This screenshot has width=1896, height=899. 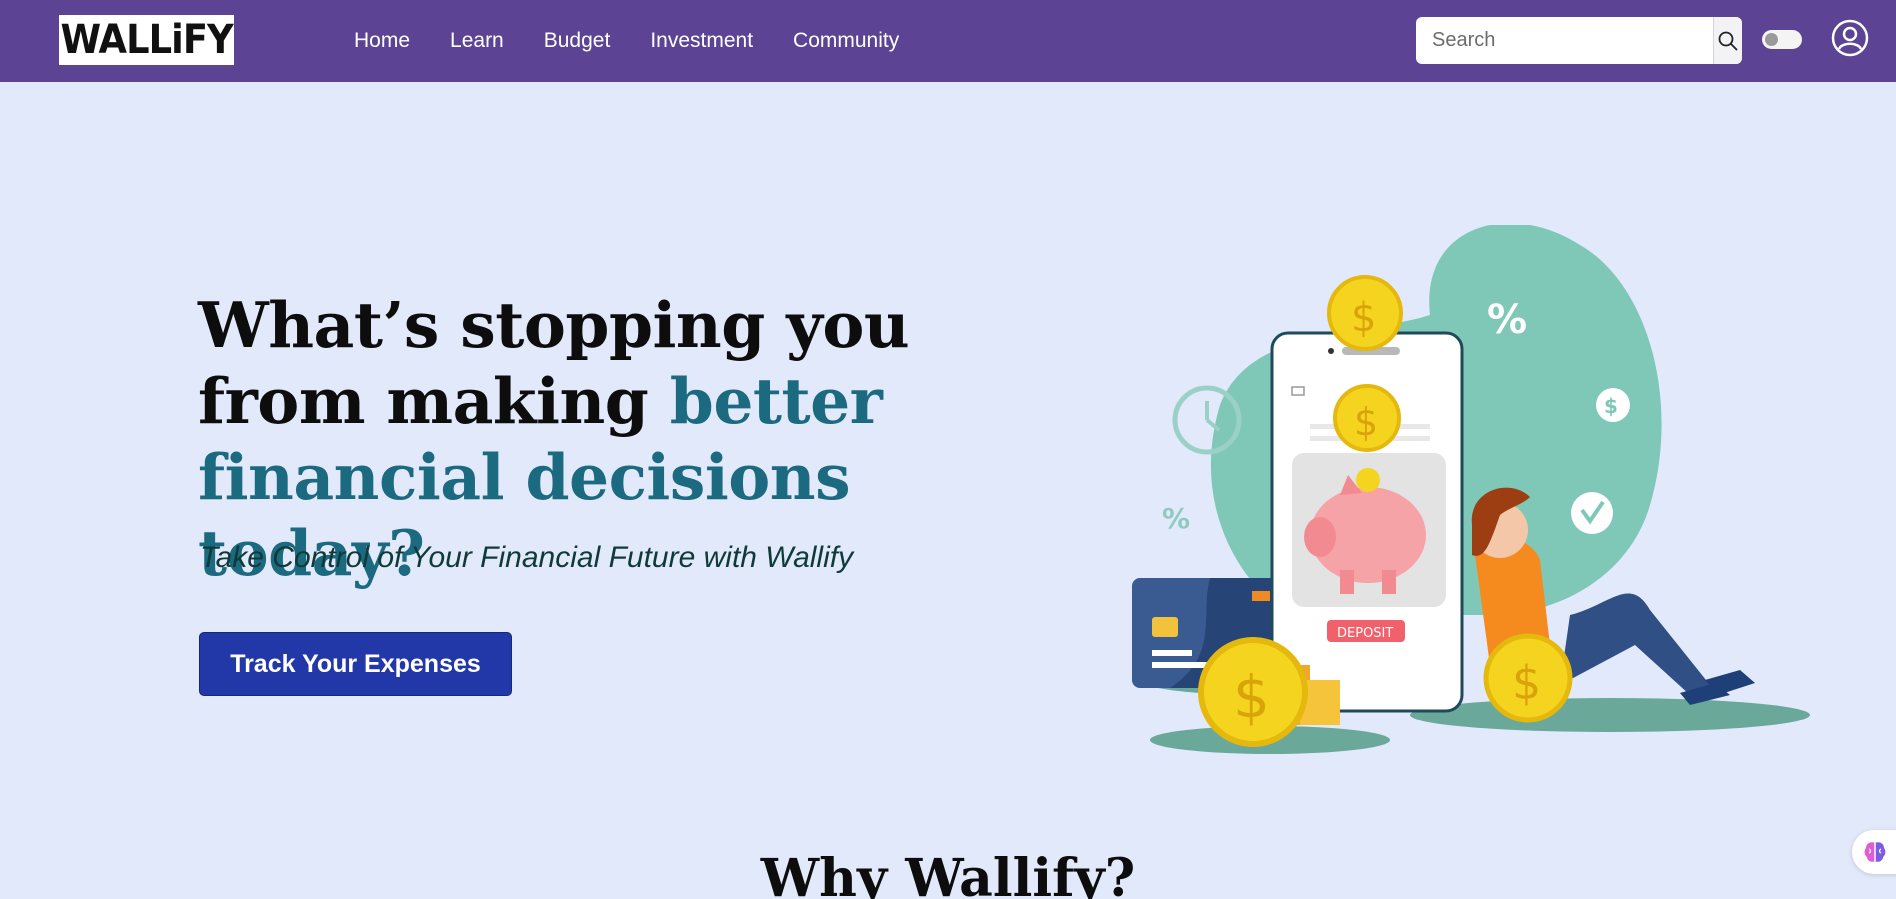 I want to click on user-account-icon, so click(x=1850, y=38).